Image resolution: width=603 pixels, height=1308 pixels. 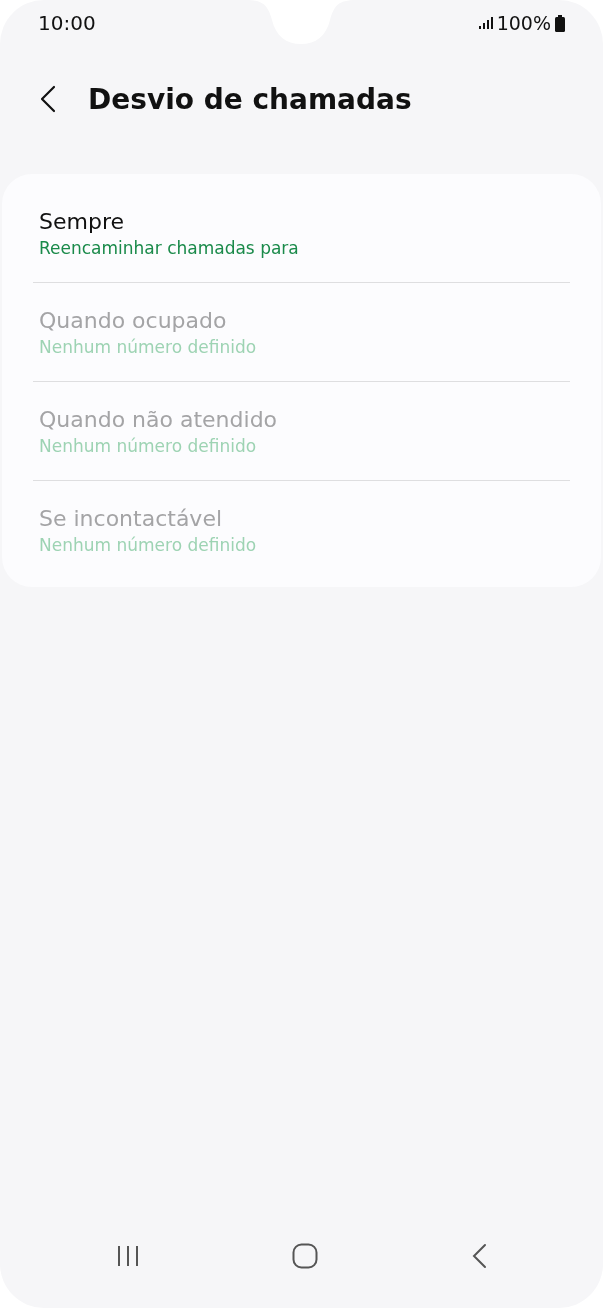 I want to click on home-icon, so click(x=305, y=1256).